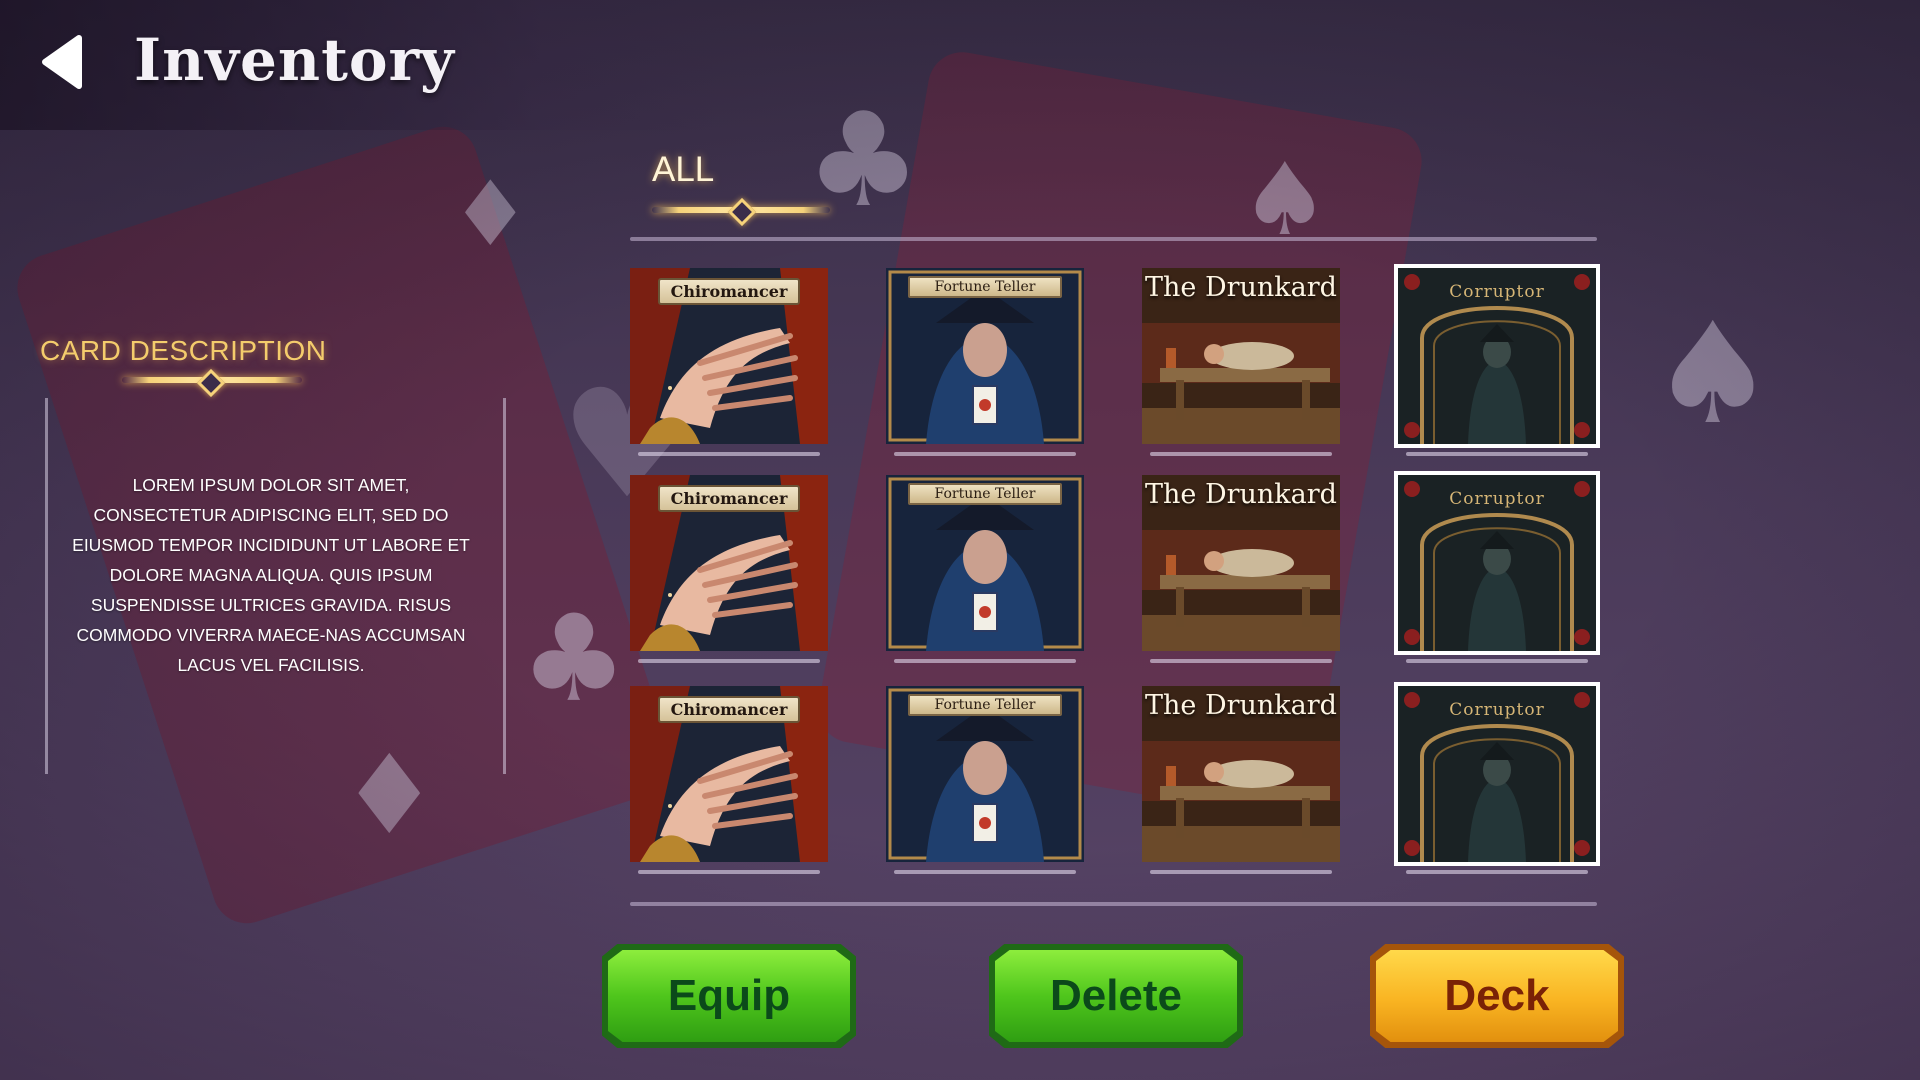 This screenshot has height=1080, width=1920. I want to click on deck-button: Deck, so click(1497, 996).